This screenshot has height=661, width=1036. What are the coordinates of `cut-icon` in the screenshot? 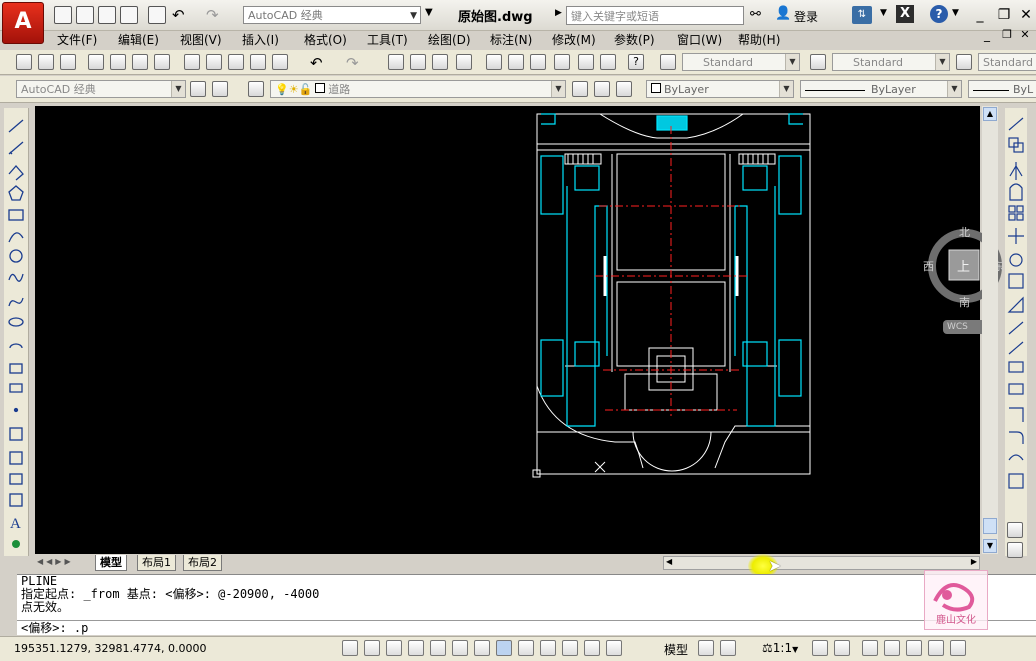 It's located at (192, 62).